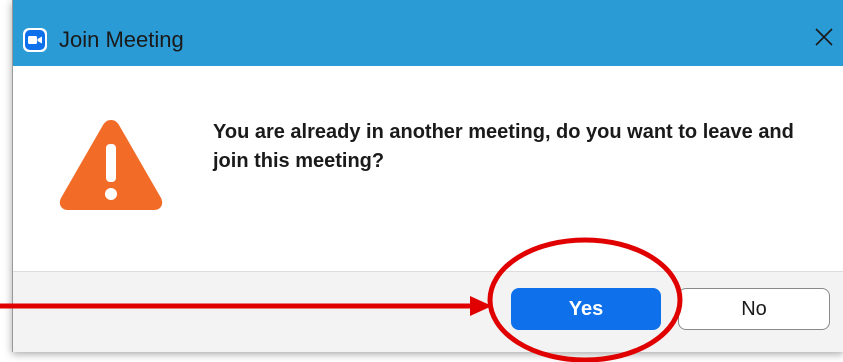 The width and height of the screenshot is (843, 362). What do you see at coordinates (754, 309) in the screenshot?
I see `no-button: No` at bounding box center [754, 309].